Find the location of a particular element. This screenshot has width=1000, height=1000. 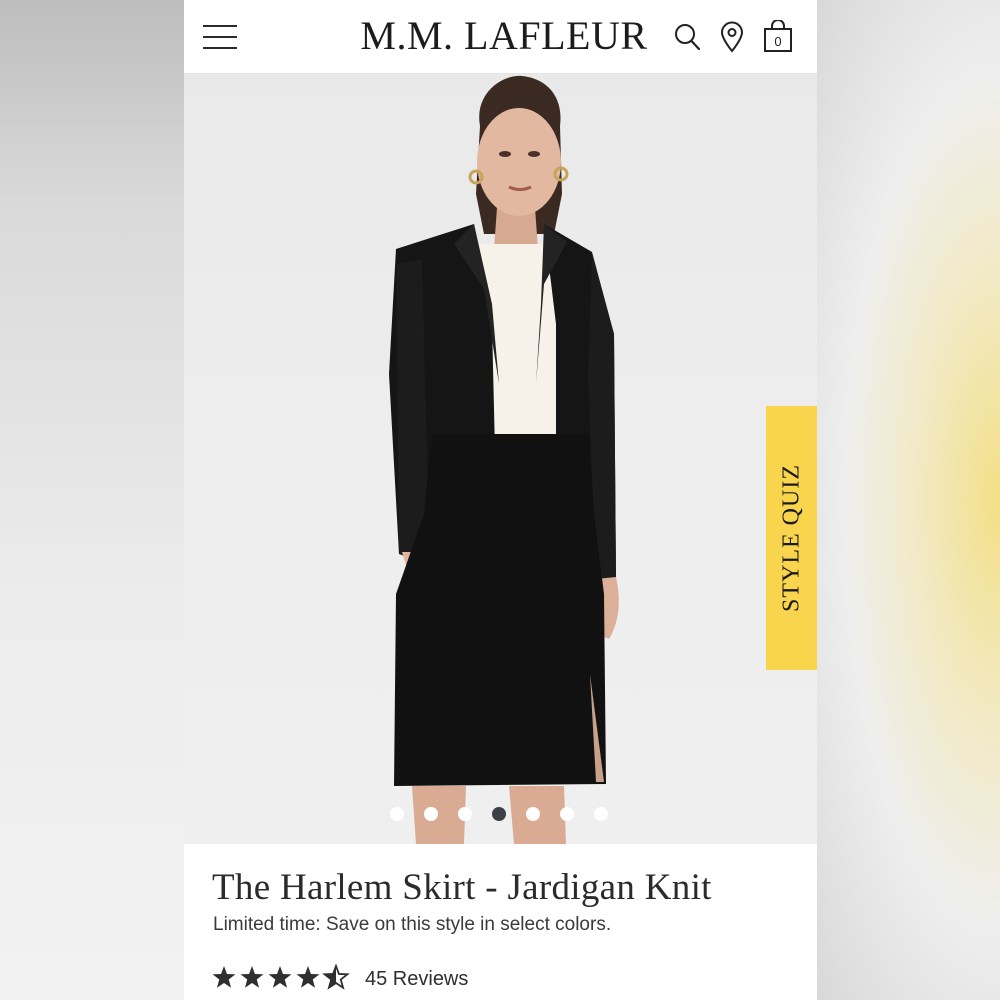

bag-count: 0 is located at coordinates (777, 41).